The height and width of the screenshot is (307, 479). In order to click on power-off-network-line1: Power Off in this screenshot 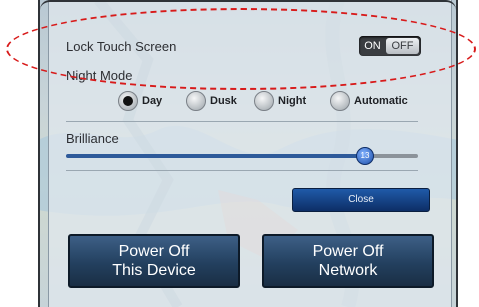, I will do `click(348, 251)`.